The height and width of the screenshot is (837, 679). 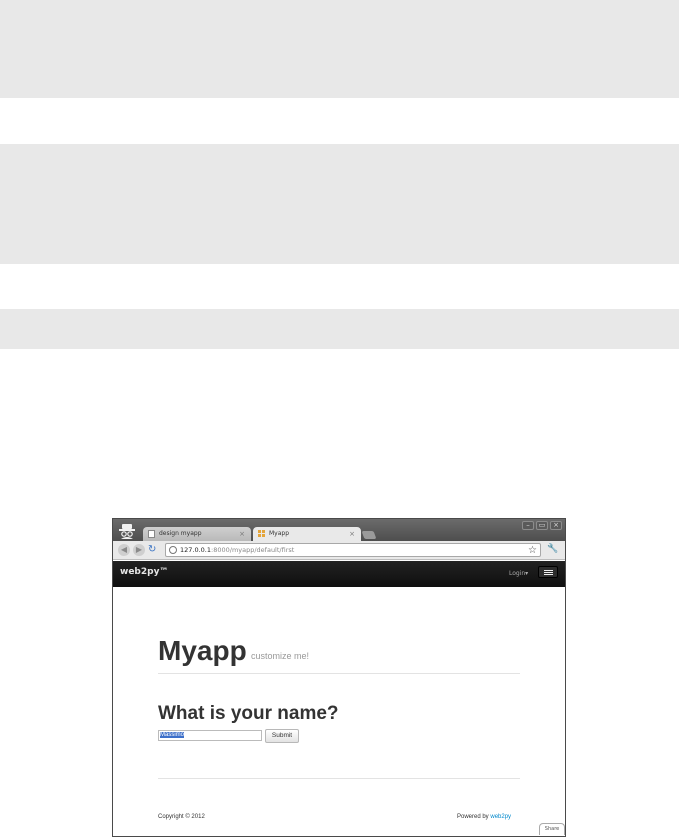 I want to click on close-window-button: ×, so click(x=556, y=525).